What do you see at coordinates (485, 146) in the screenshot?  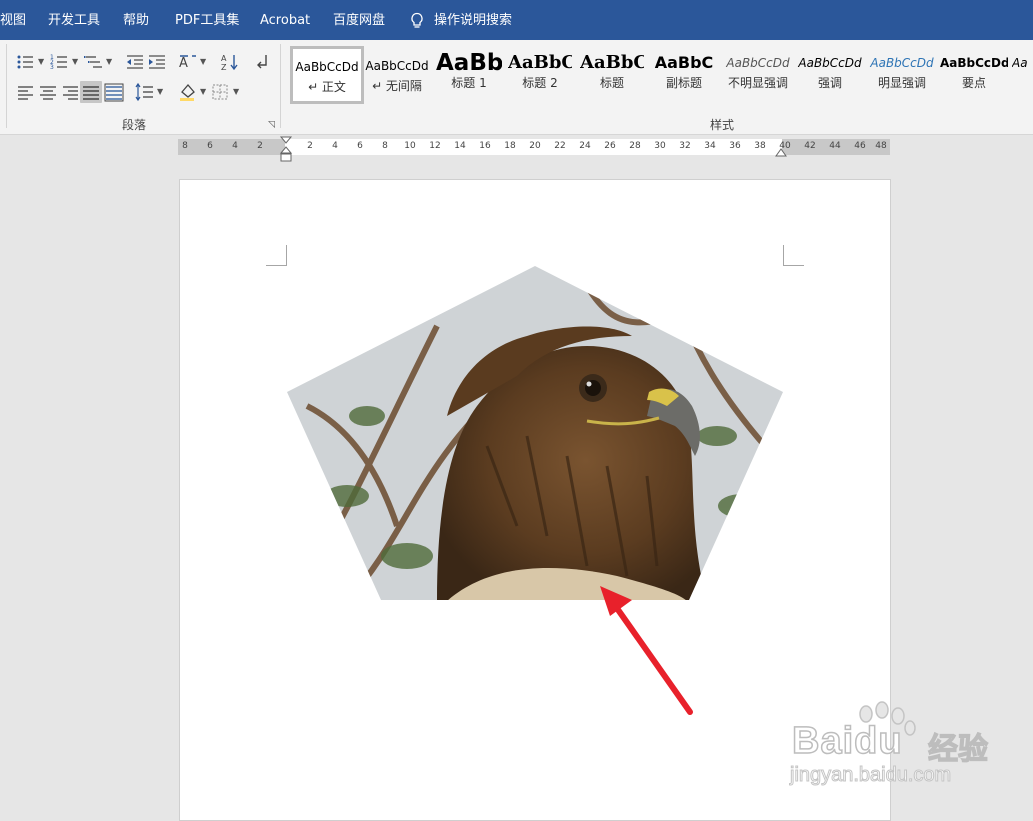 I see `ruler-tick: 16` at bounding box center [485, 146].